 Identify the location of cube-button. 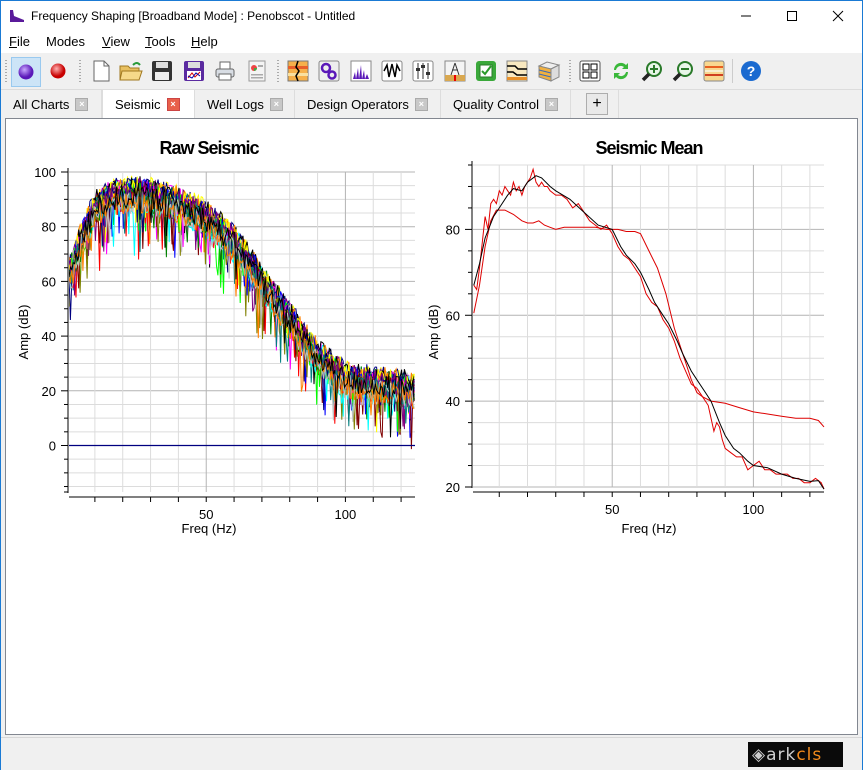
(549, 71).